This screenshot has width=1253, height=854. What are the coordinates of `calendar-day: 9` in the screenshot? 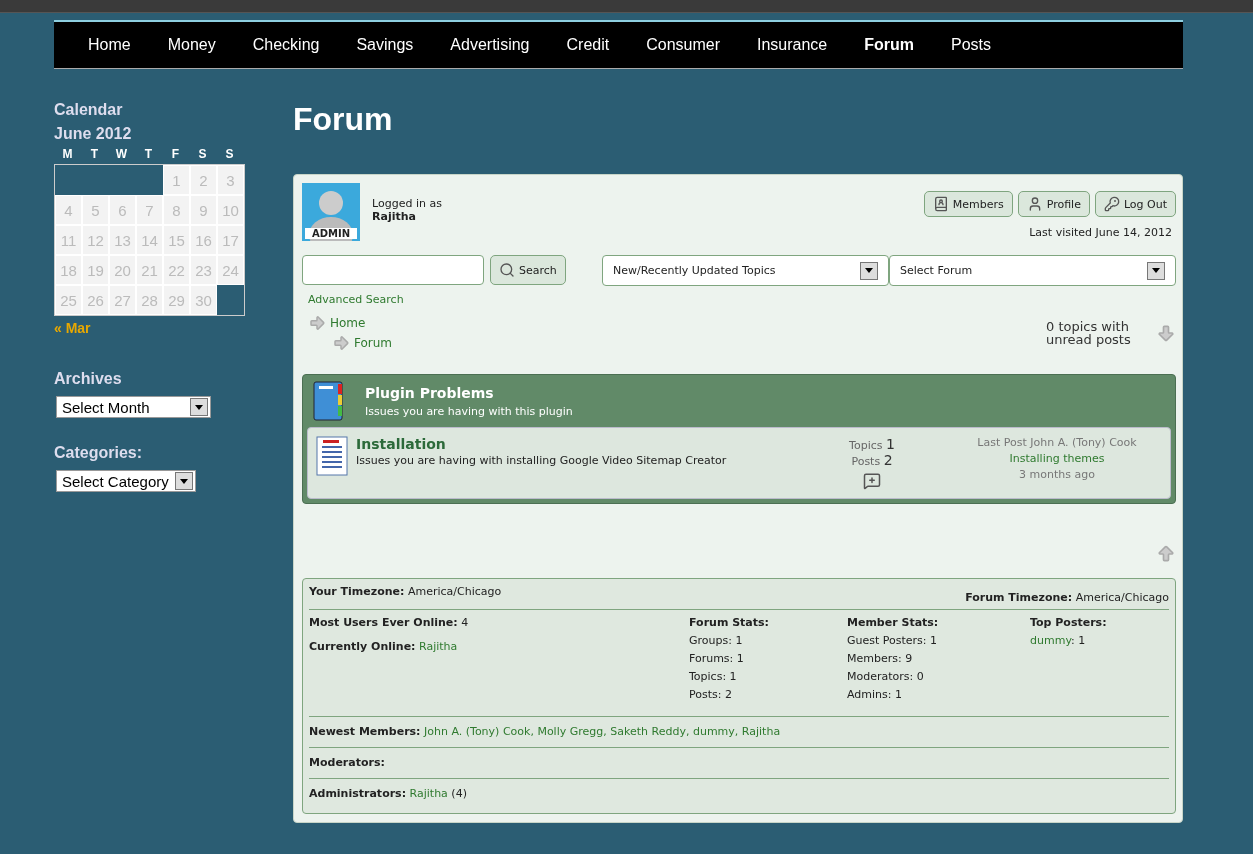 It's located at (203, 210).